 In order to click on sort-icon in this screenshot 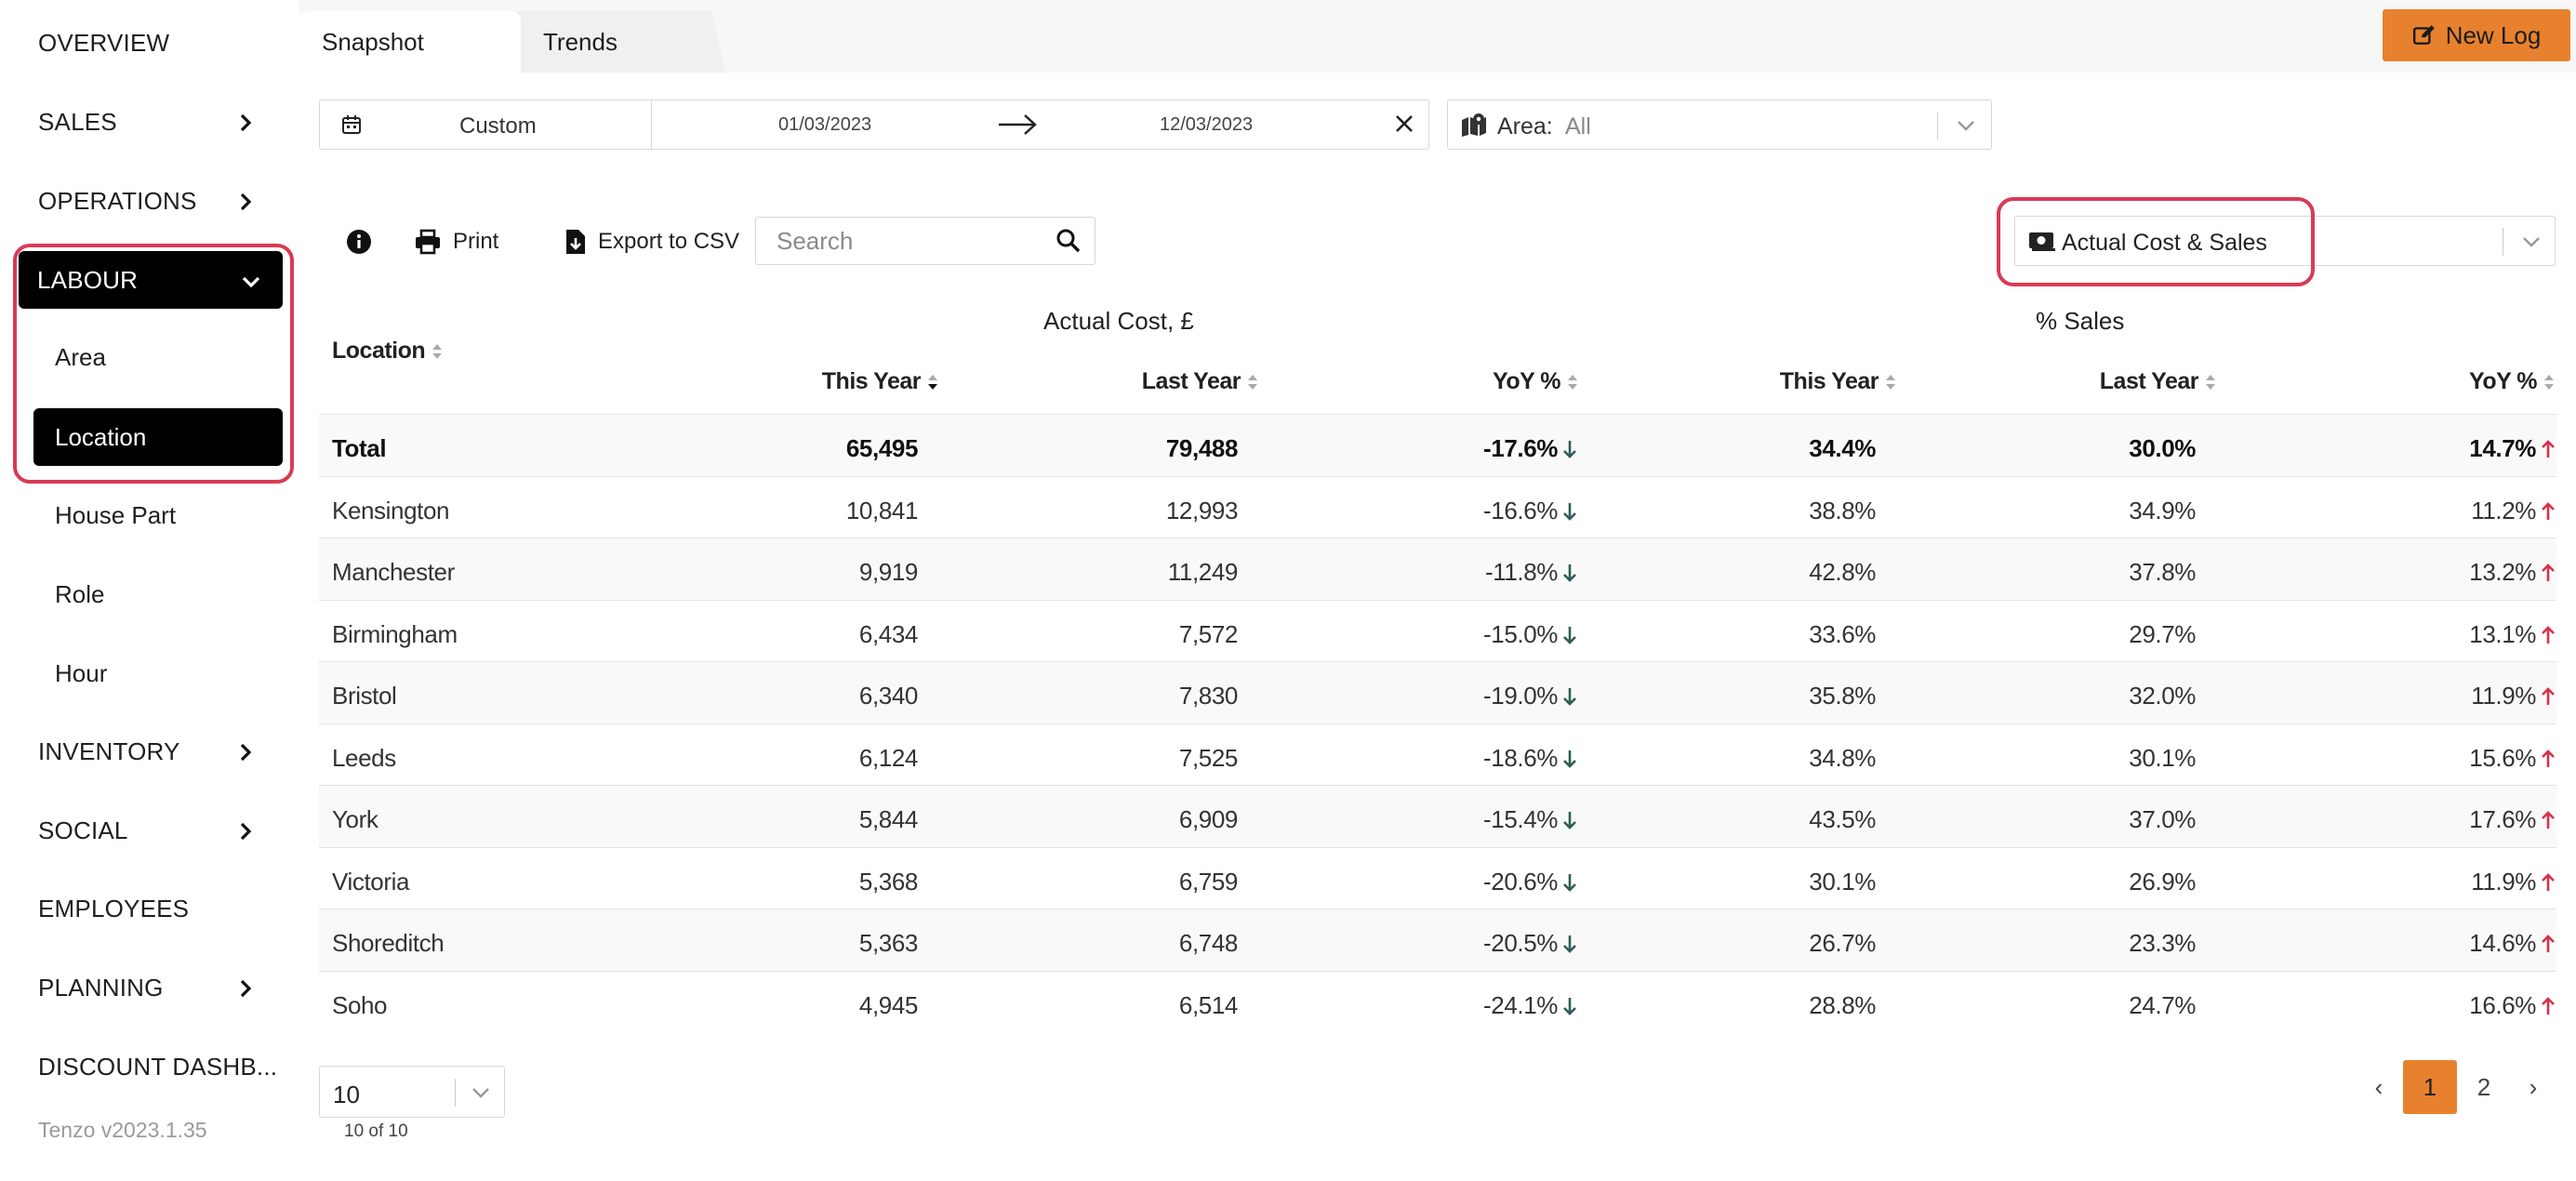, I will do `click(437, 351)`.